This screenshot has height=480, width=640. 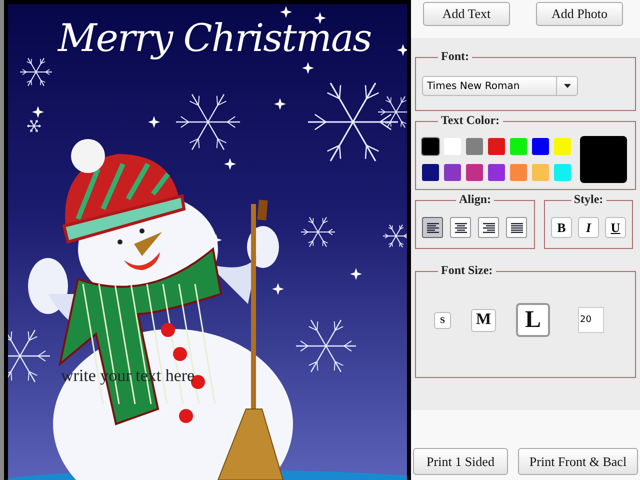 I want to click on font-size-input: 20, so click(x=591, y=320).